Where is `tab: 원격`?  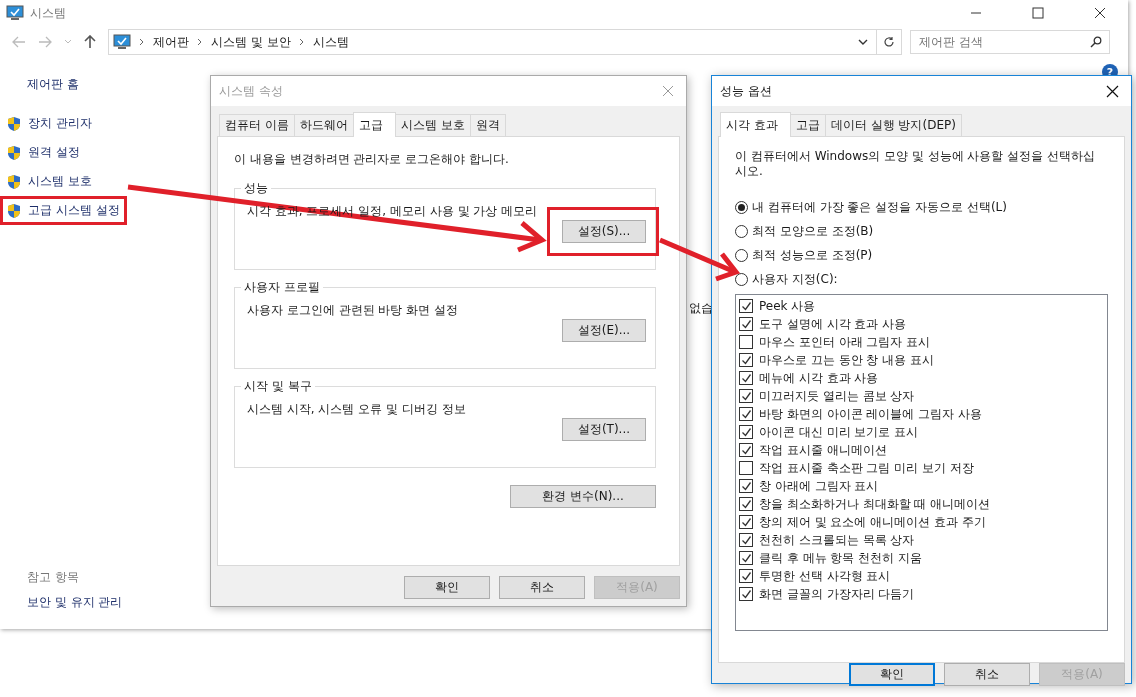 tab: 원격 is located at coordinates (487, 125).